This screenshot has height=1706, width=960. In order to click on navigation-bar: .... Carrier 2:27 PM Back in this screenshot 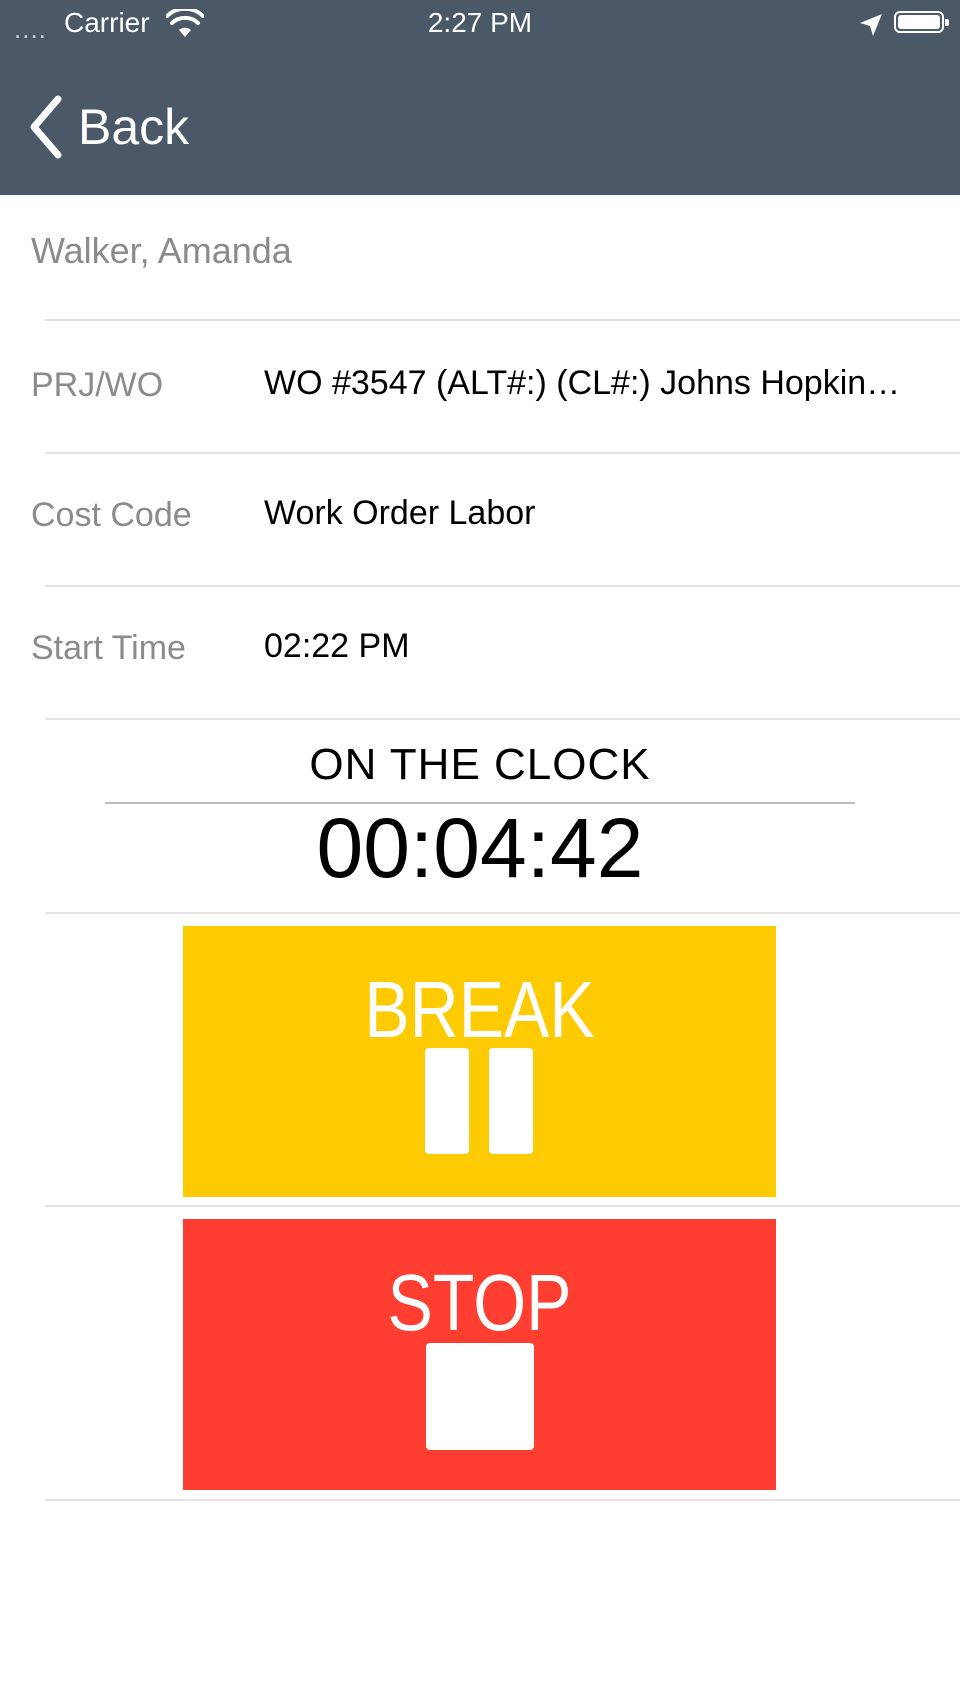, I will do `click(480, 97)`.